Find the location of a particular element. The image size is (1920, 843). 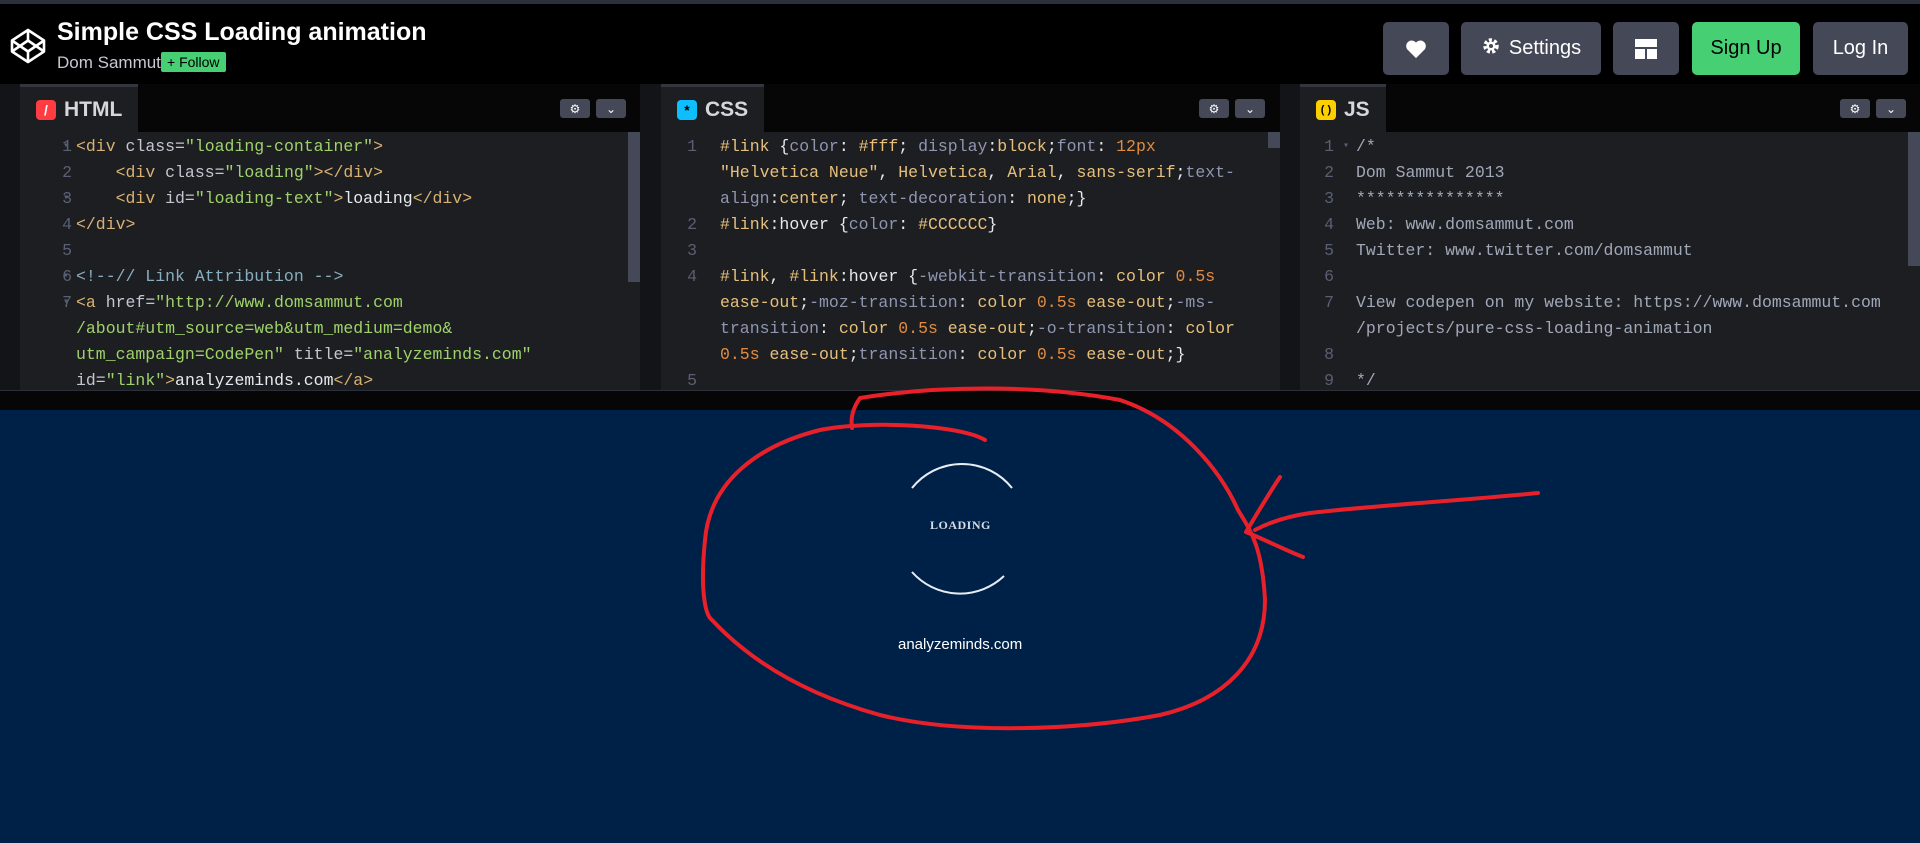

settings-button: Settings is located at coordinates (1531, 48).